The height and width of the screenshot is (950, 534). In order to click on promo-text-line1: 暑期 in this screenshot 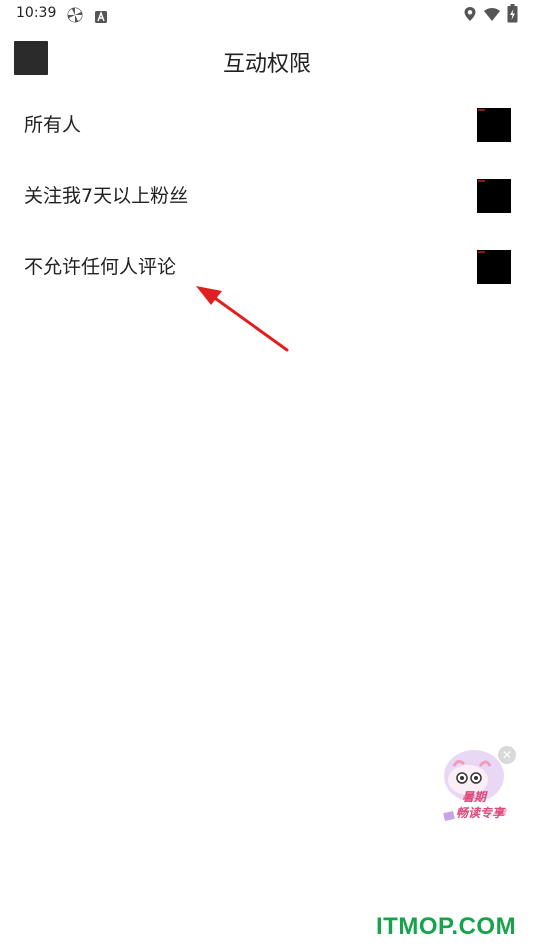, I will do `click(474, 797)`.